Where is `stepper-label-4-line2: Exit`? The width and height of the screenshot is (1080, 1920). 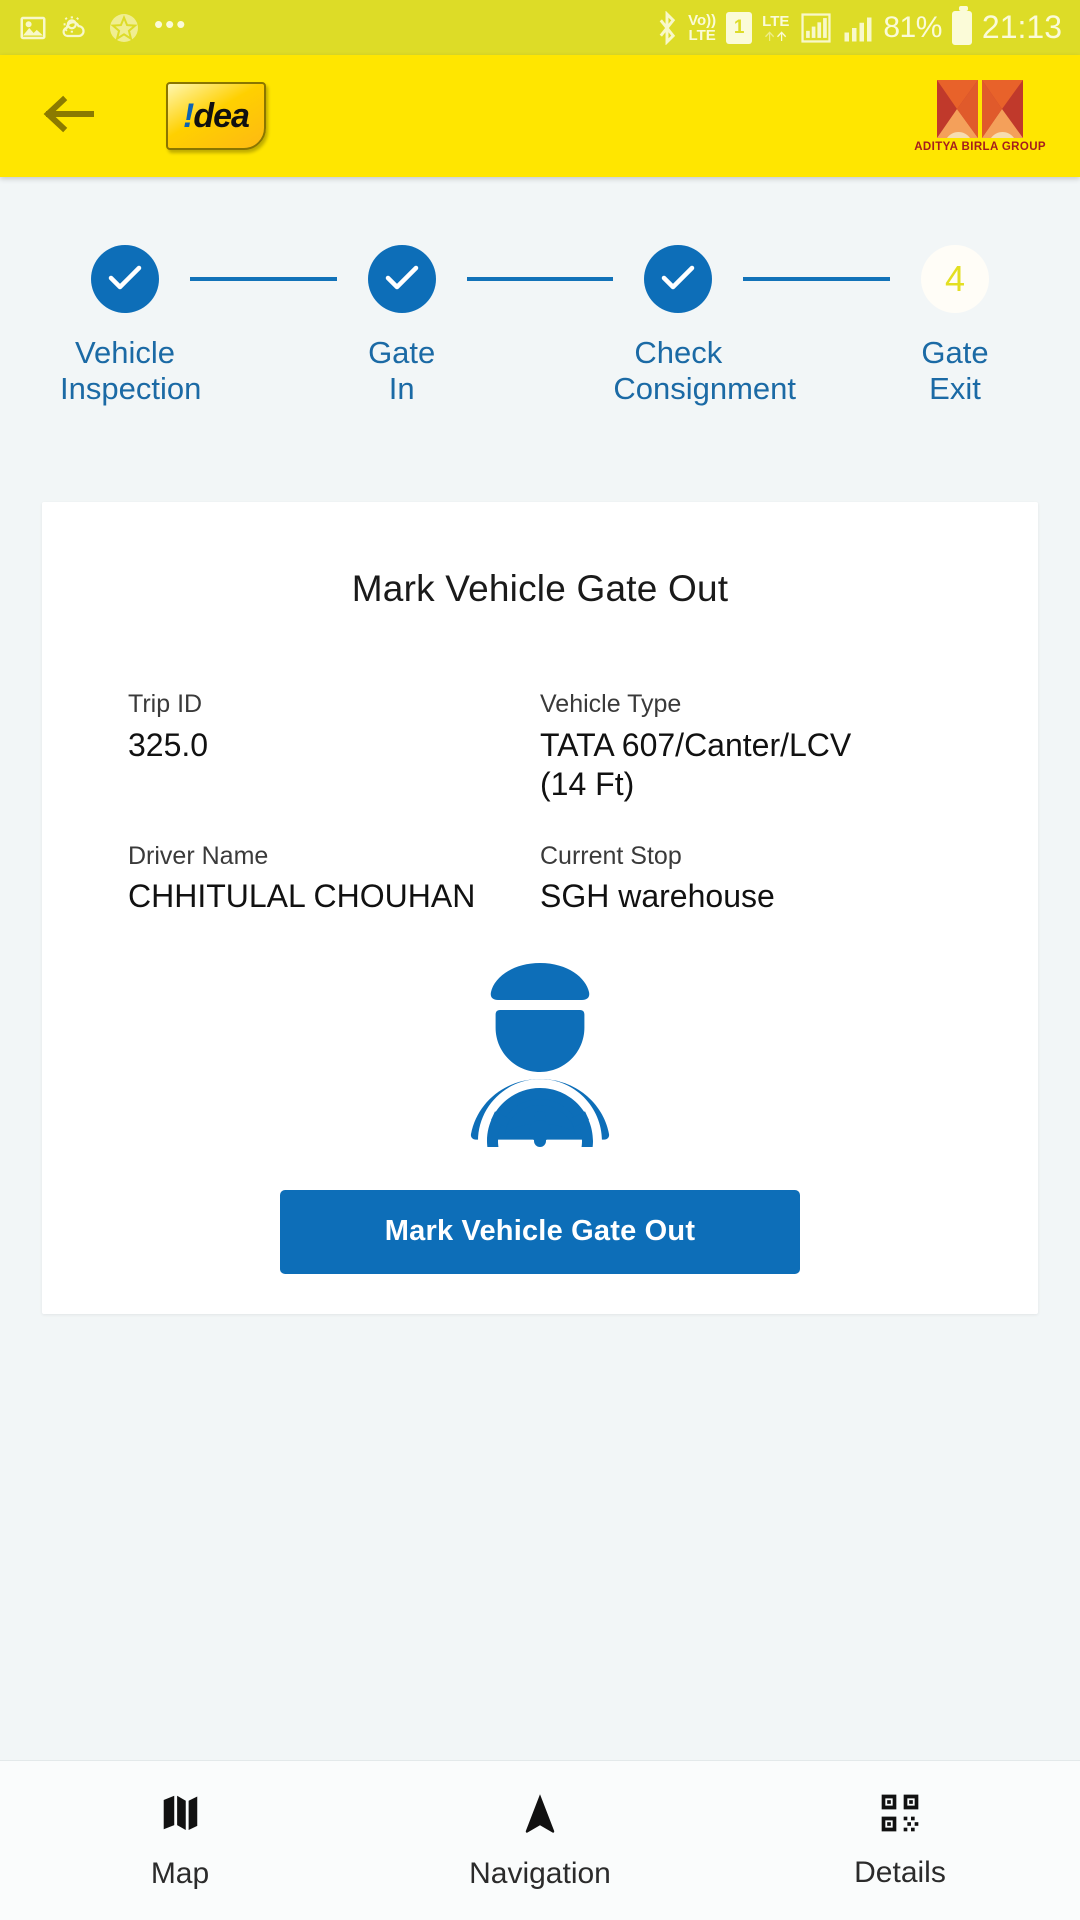
stepper-label-4-line2: Exit is located at coordinates (955, 388).